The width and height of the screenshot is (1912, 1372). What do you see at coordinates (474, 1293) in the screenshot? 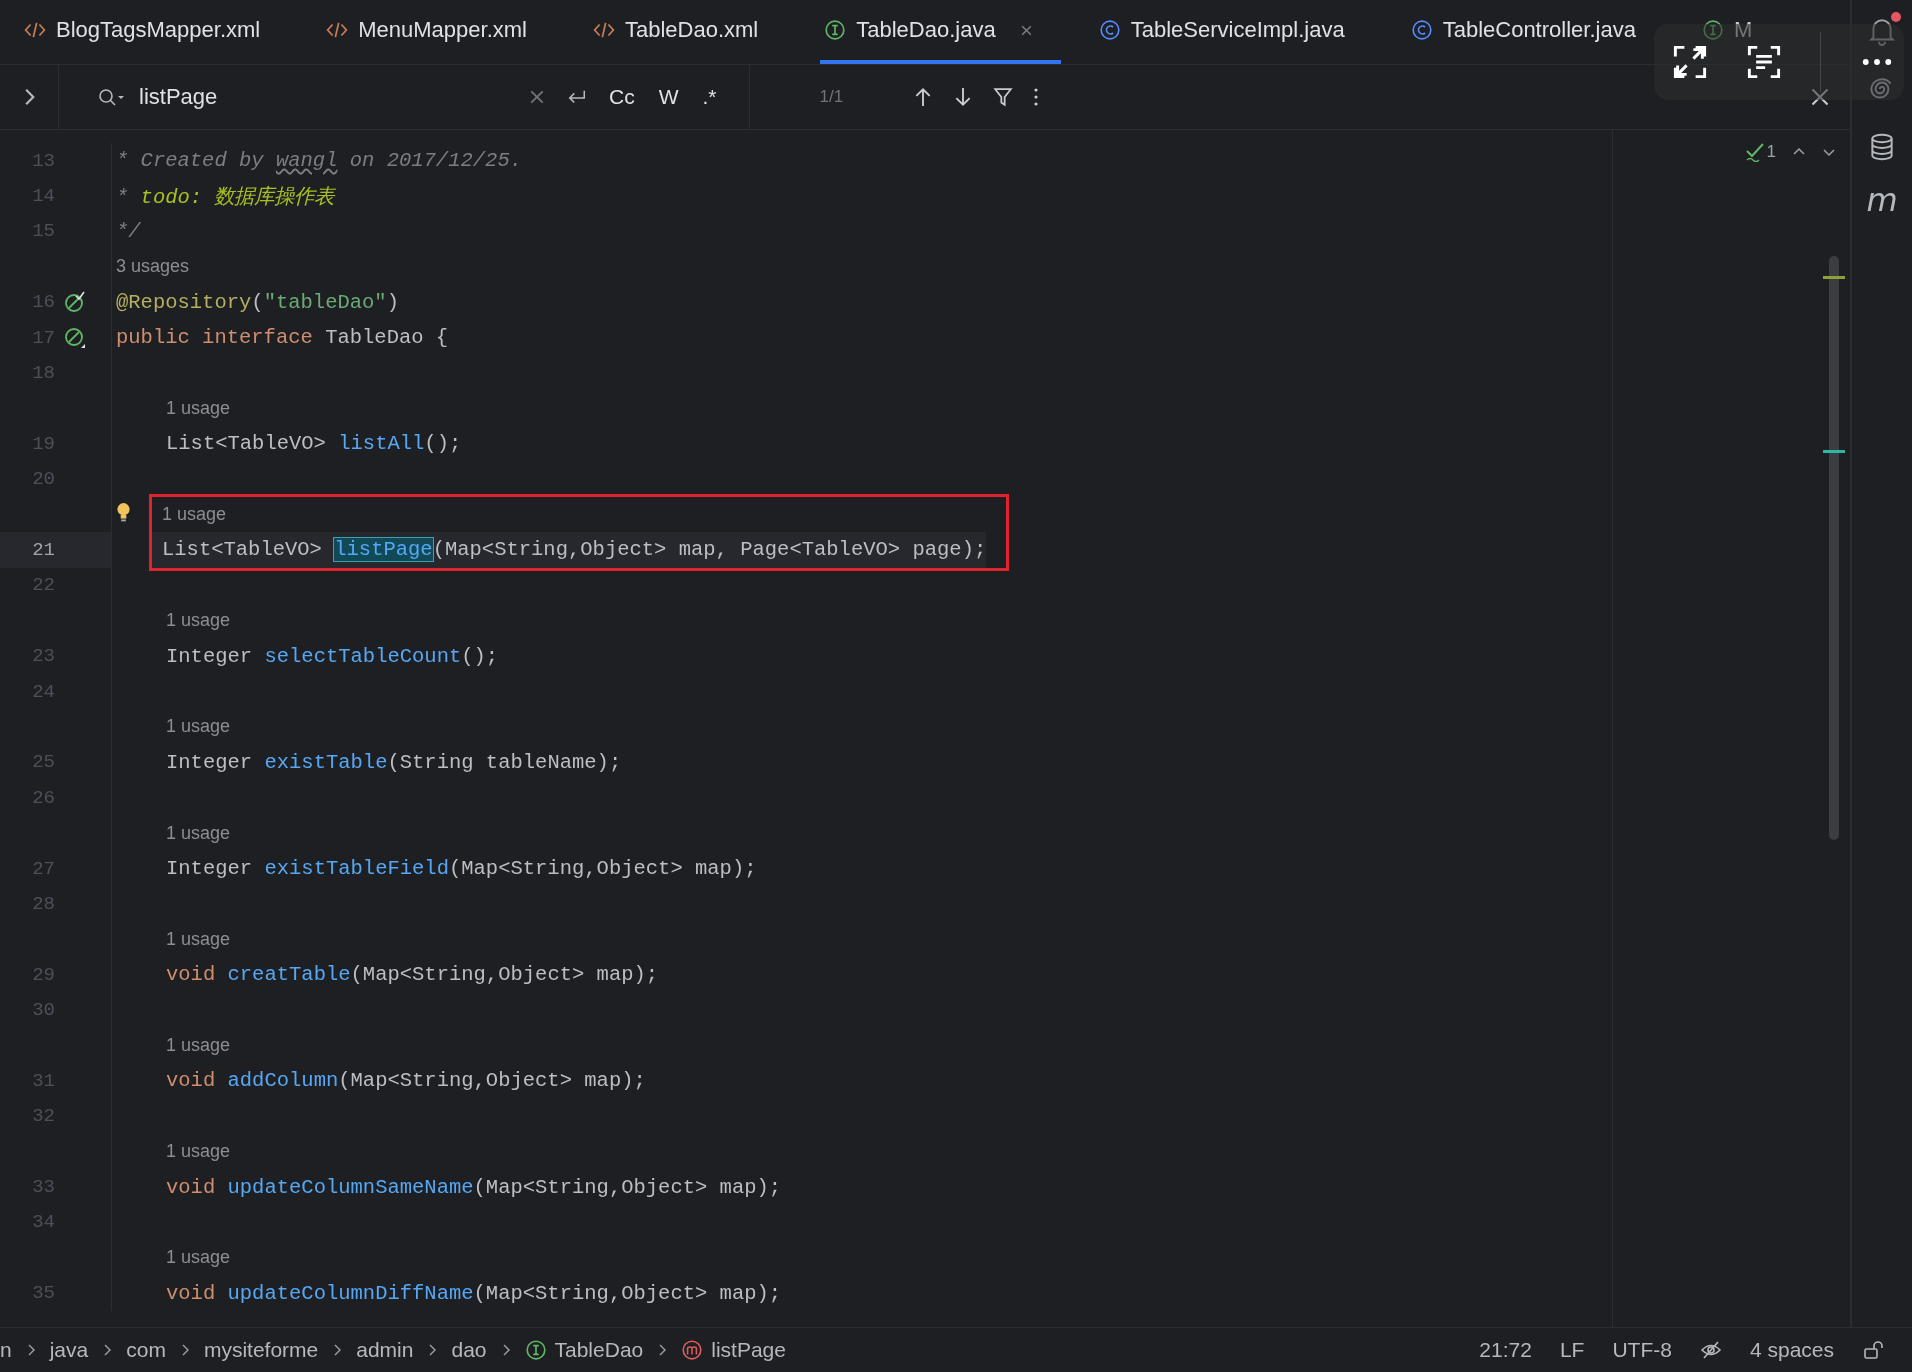
I see `code-line: void updateColumnDiffName(Map<String,Object> map);` at bounding box center [474, 1293].